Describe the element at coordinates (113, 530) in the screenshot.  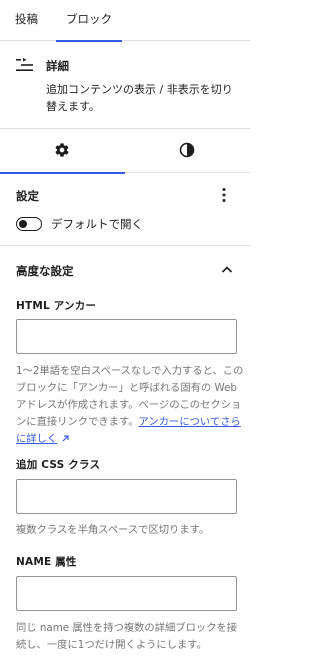
I see `css-class-help: 複数クラスを半角スペースで区切ります。` at that location.